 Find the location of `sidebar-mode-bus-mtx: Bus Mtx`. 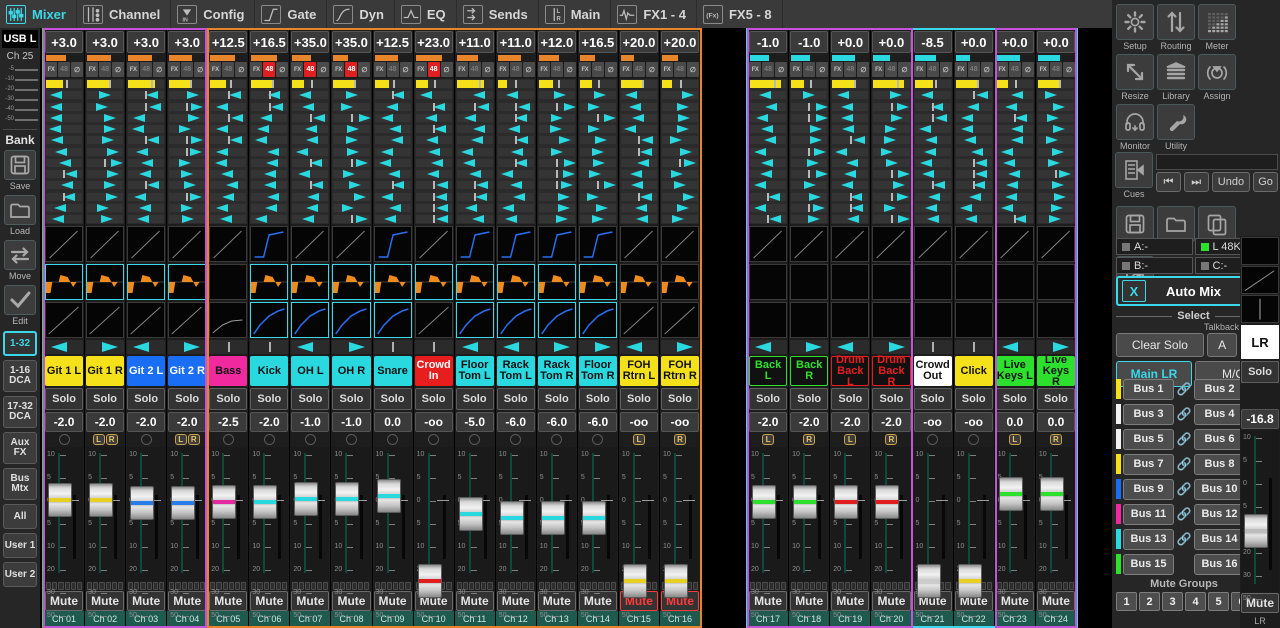

sidebar-mode-bus-mtx: Bus Mtx is located at coordinates (20, 484).